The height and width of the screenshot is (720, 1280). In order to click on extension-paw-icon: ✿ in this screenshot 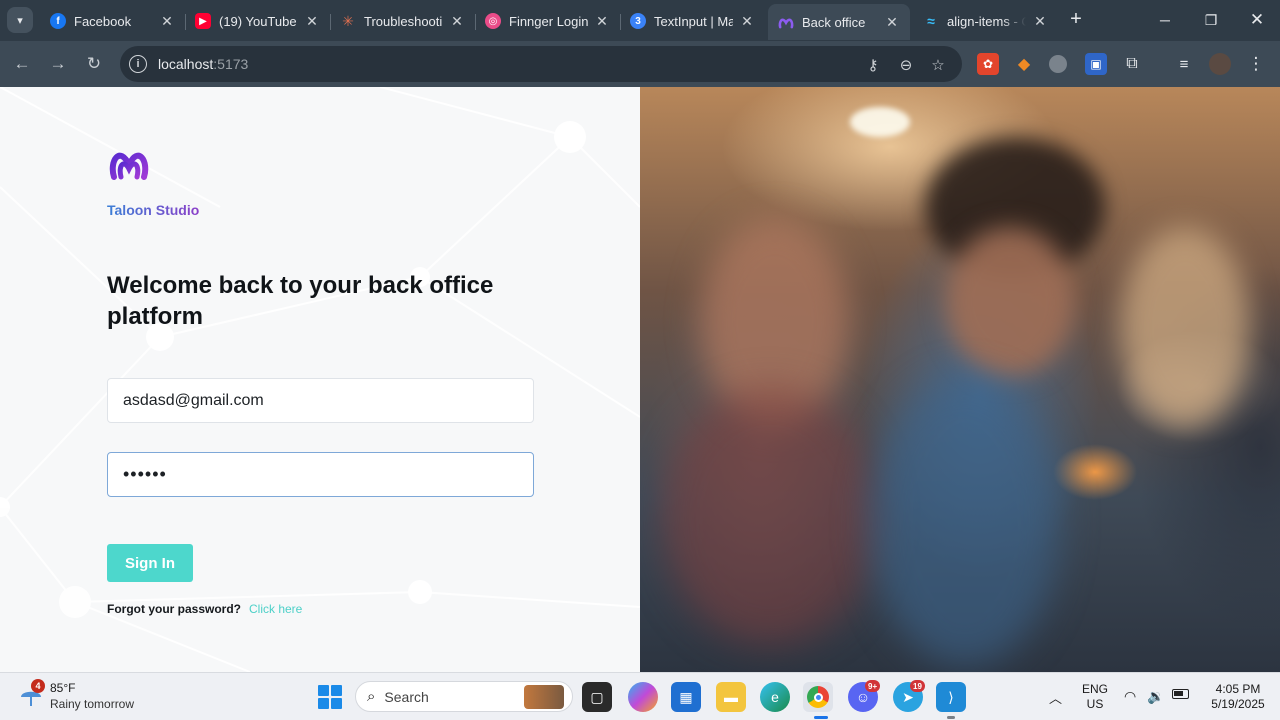, I will do `click(988, 64)`.